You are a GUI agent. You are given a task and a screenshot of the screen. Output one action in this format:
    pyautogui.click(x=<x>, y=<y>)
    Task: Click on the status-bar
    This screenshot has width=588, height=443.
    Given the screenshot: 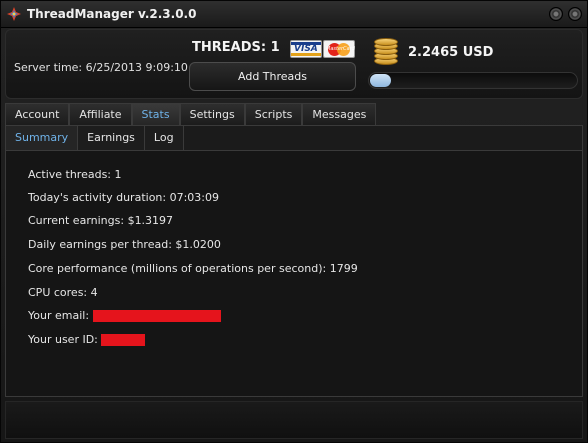 What is the action you would take?
    pyautogui.click(x=294, y=420)
    